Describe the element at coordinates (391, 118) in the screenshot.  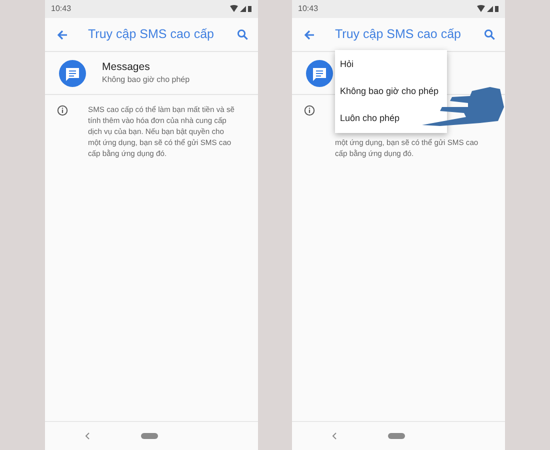
I see `menu-item: Luôn cho phép` at that location.